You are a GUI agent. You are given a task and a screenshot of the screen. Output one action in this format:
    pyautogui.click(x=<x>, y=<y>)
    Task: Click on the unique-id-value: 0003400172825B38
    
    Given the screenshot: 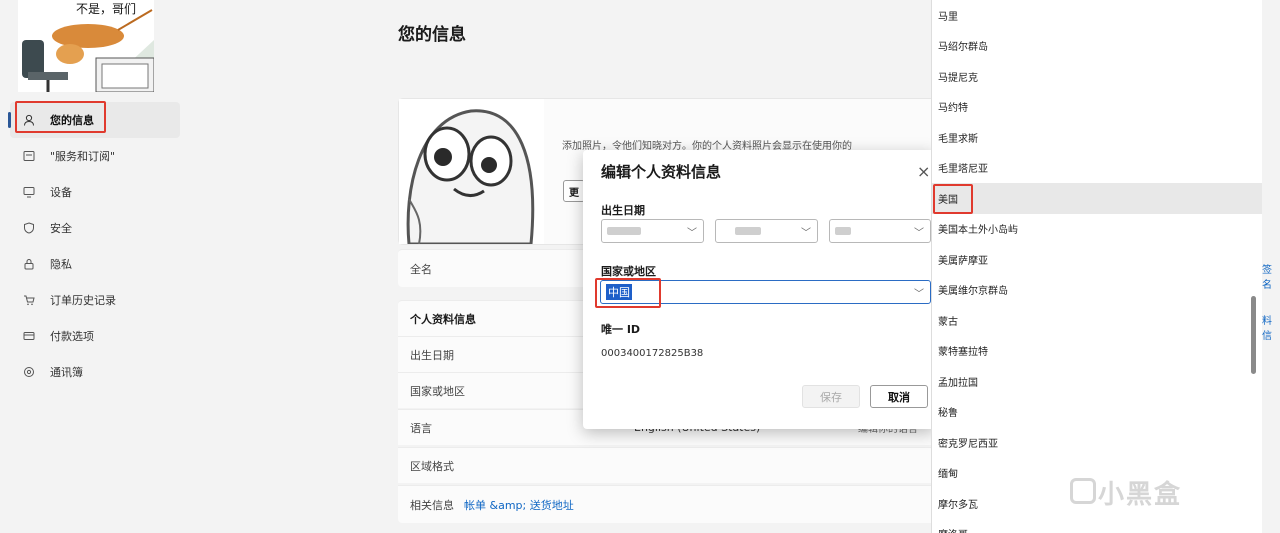 What is the action you would take?
    pyautogui.click(x=652, y=353)
    